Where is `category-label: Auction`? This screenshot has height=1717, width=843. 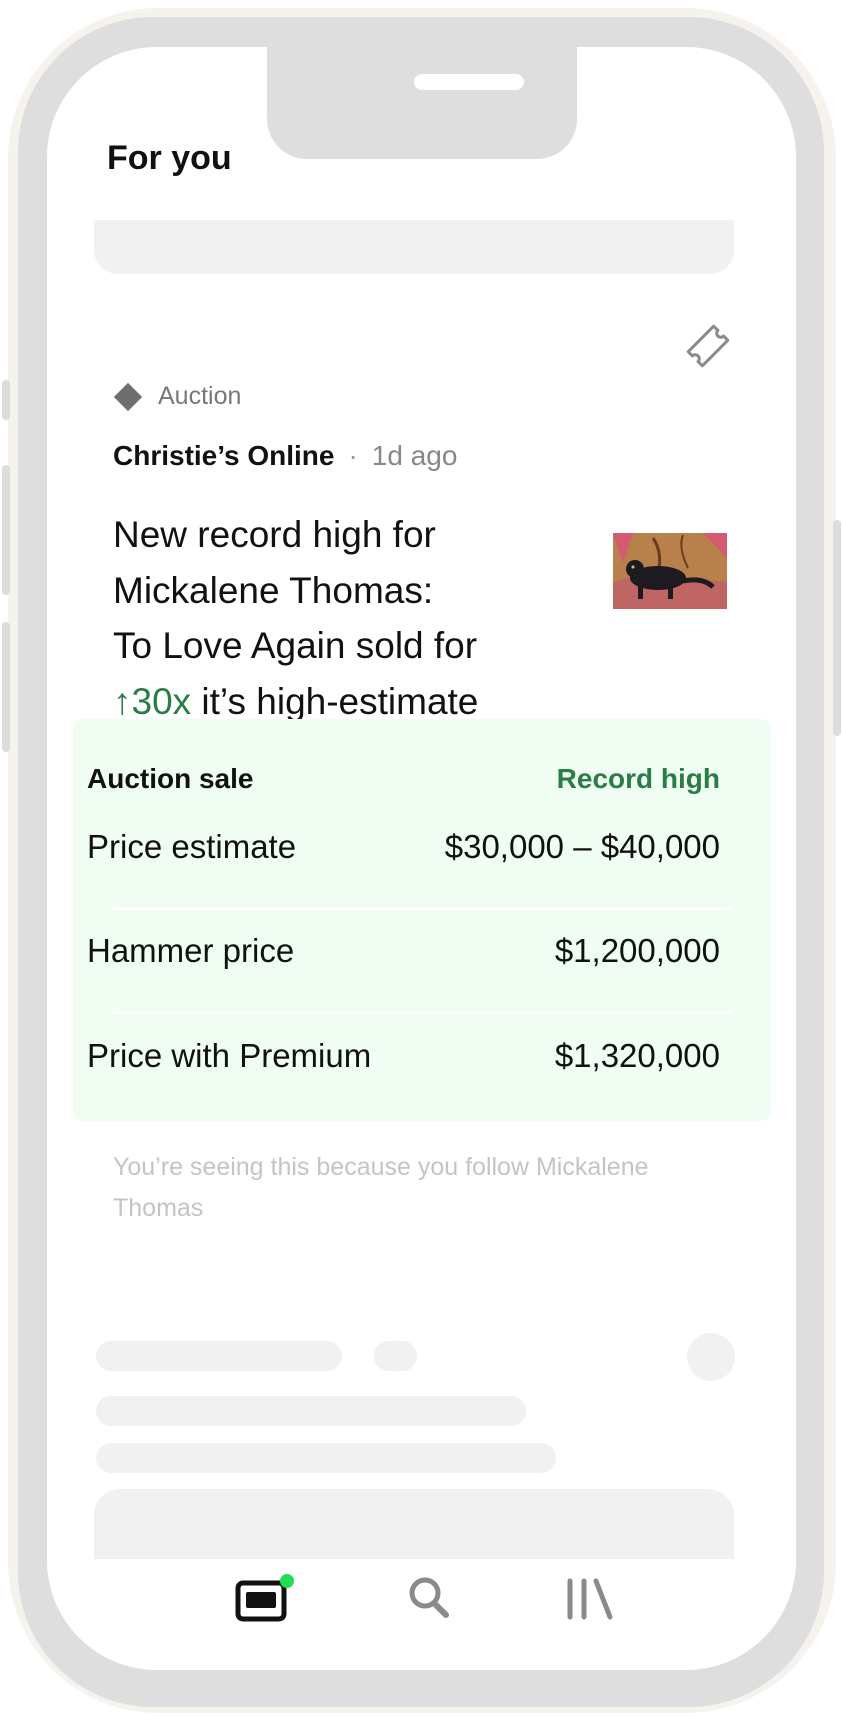
category-label: Auction is located at coordinates (200, 396).